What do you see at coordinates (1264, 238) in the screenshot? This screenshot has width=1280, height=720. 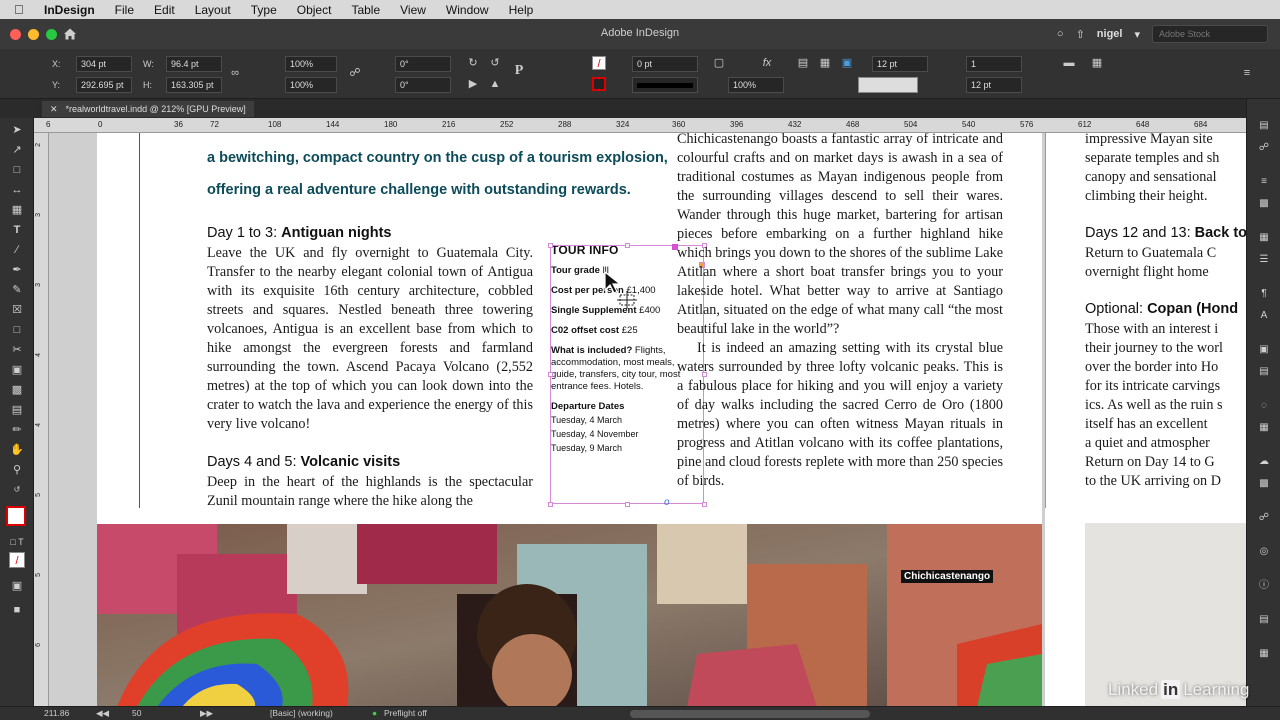 I see `swatches-panel-icon: ▦` at bounding box center [1264, 238].